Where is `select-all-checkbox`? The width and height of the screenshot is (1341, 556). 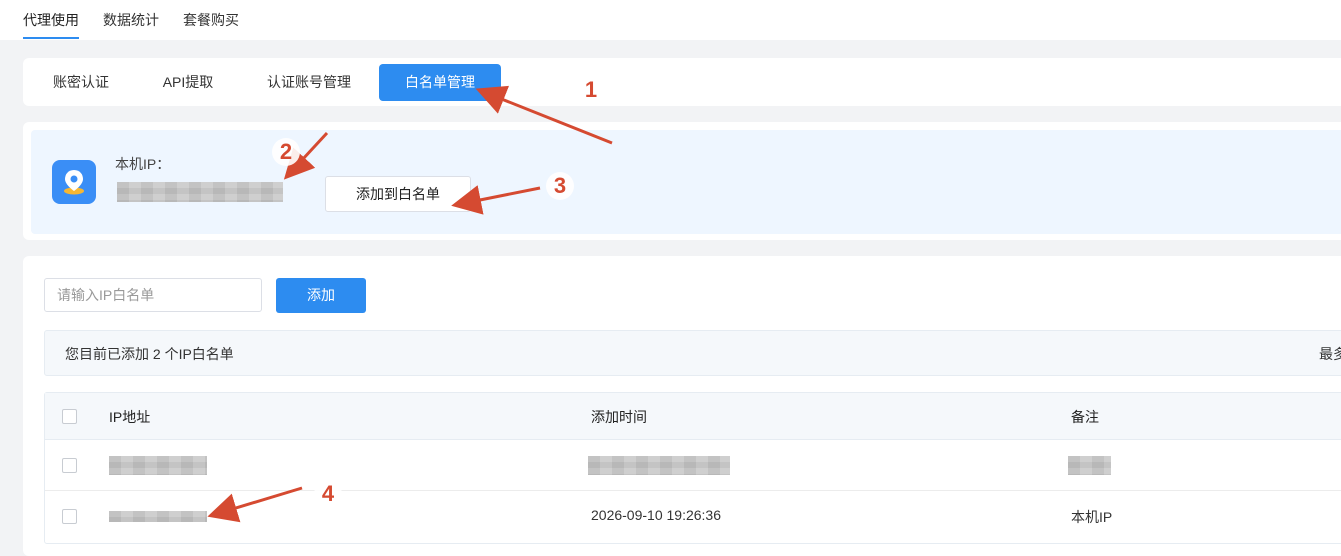
select-all-checkbox is located at coordinates (69, 416).